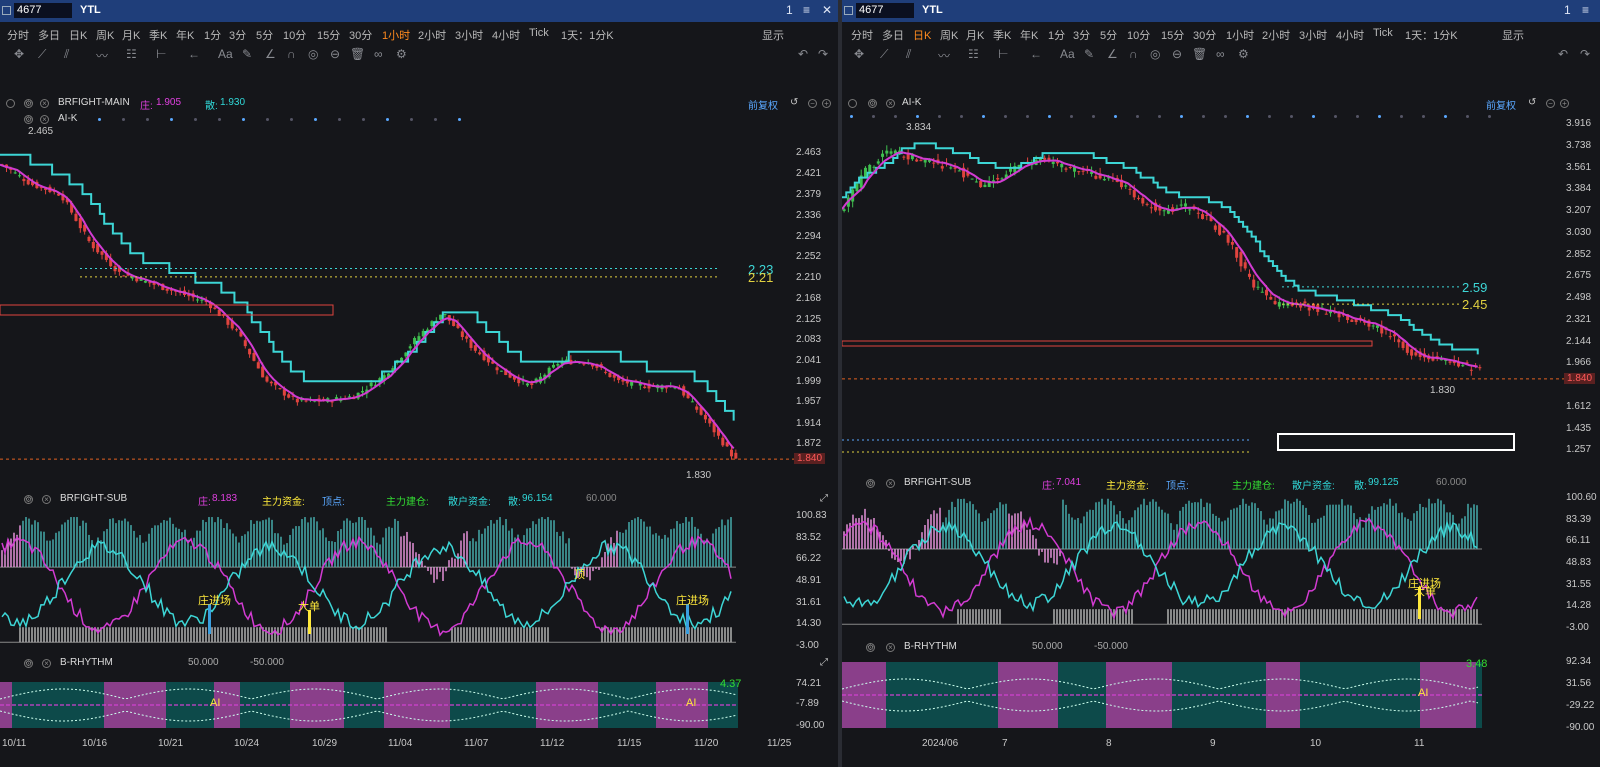  Describe the element at coordinates (1579, 606) in the screenshot. I see `sub-axis-label: 14.28` at that location.